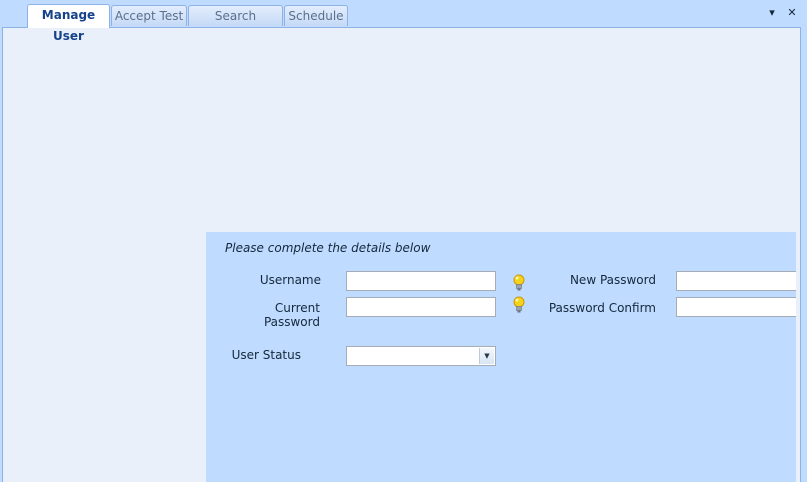 The height and width of the screenshot is (482, 807). What do you see at coordinates (68, 23) in the screenshot?
I see `tab-manage-user: Manage User` at bounding box center [68, 23].